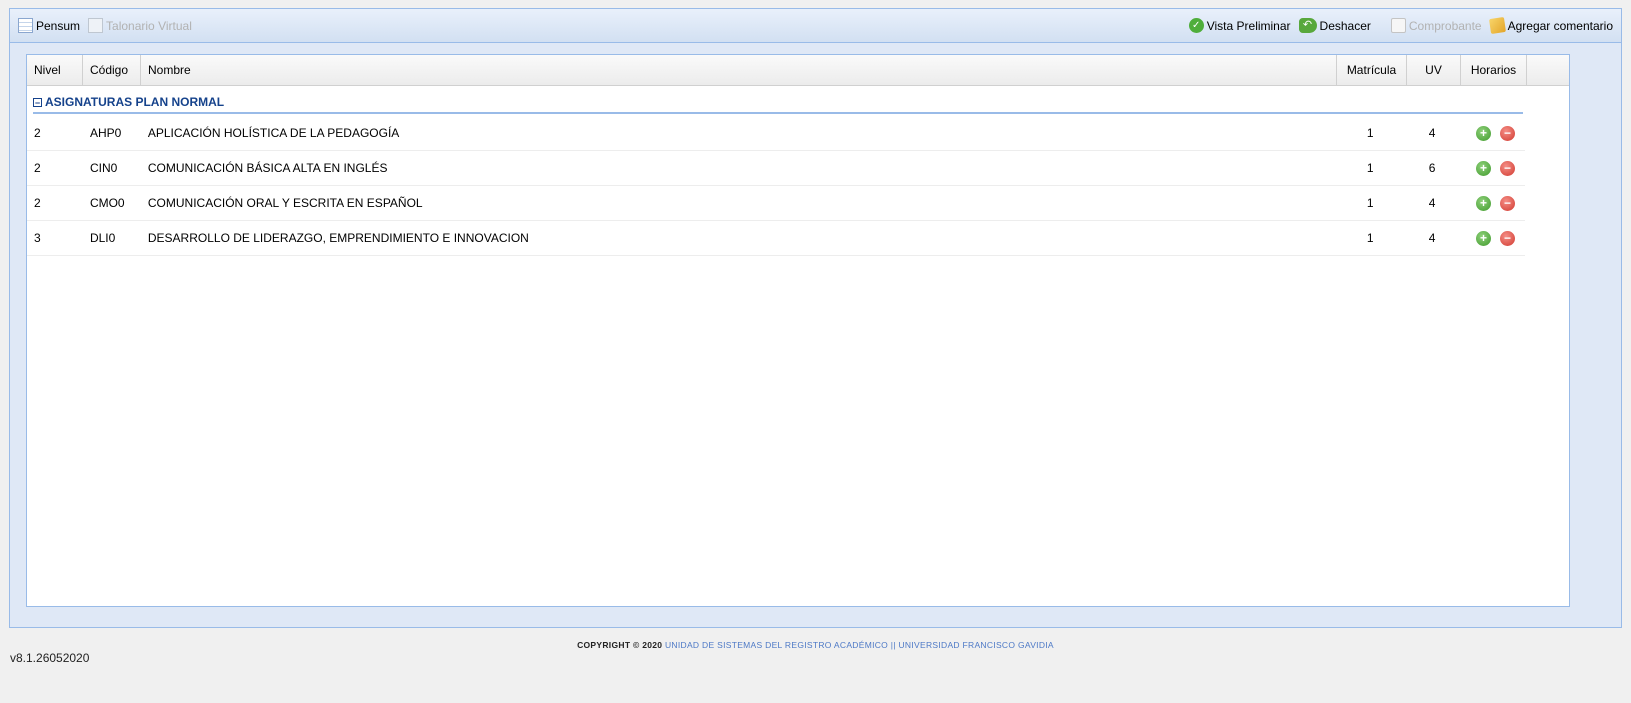 This screenshot has width=1631, height=703. What do you see at coordinates (1432, 168) in the screenshot?
I see `cell-uv: 6` at bounding box center [1432, 168].